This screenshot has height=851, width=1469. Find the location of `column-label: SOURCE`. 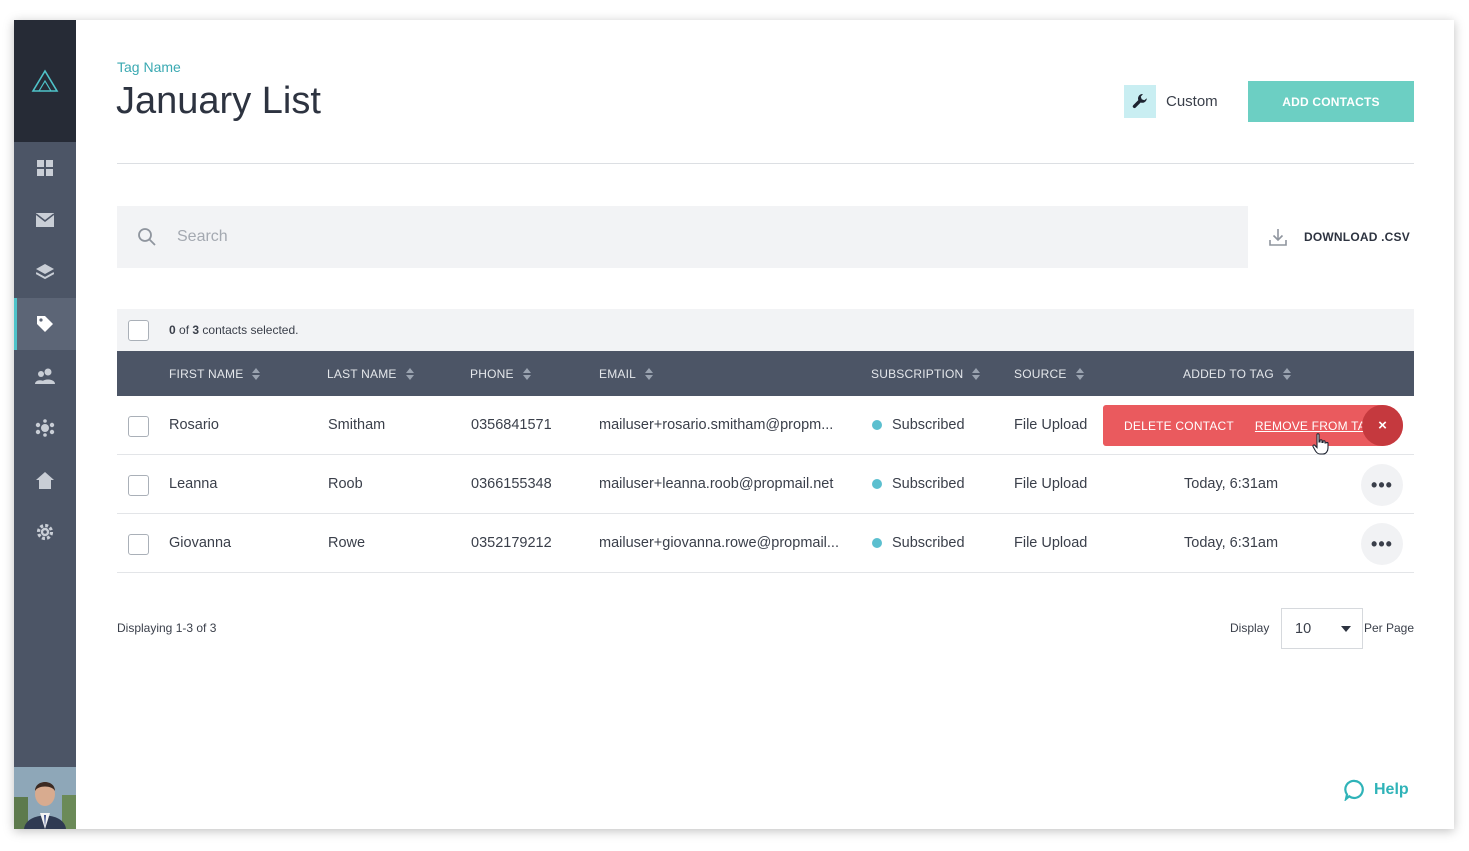

column-label: SOURCE is located at coordinates (1040, 373).